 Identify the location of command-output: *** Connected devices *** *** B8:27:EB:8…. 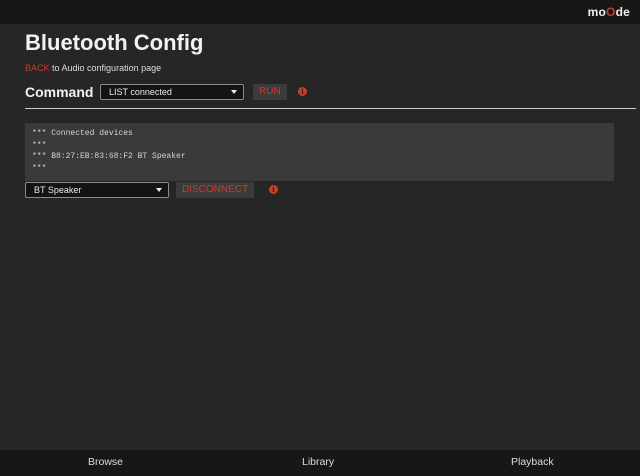
(319, 152).